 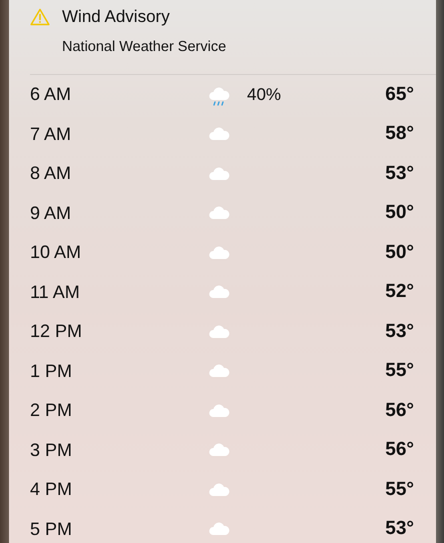 What do you see at coordinates (40, 17) in the screenshot?
I see `warning-icon` at bounding box center [40, 17].